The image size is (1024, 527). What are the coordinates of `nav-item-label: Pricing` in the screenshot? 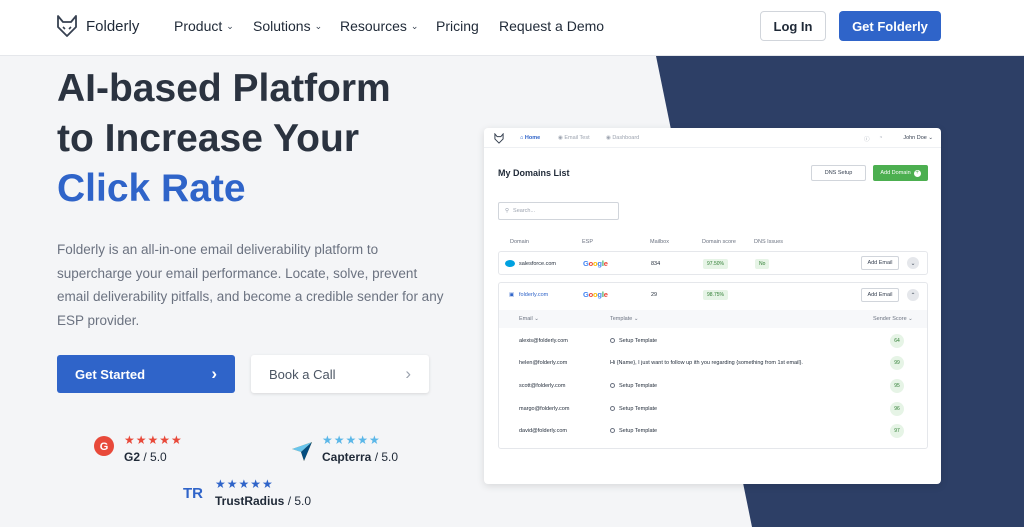 It's located at (457, 26).